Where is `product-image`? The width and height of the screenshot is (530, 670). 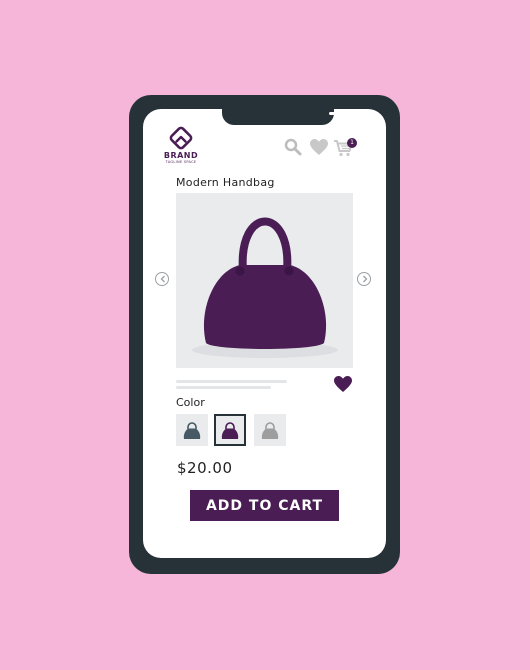
product-image is located at coordinates (264, 280).